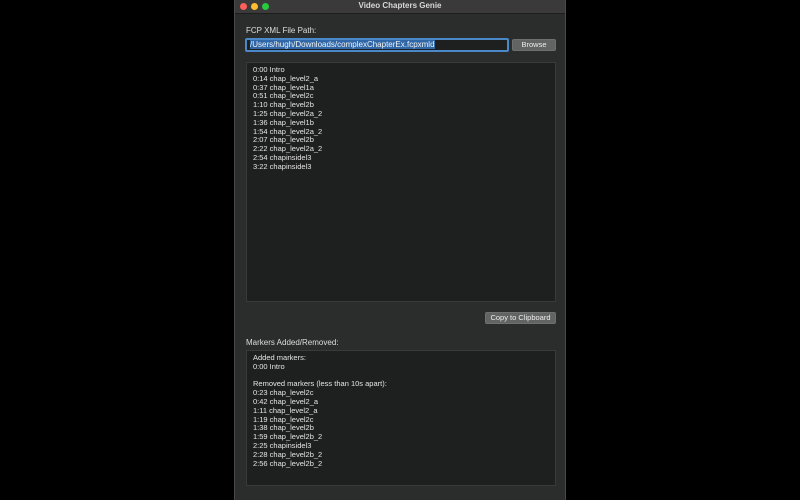 Image resolution: width=800 pixels, height=500 pixels. What do you see at coordinates (520, 318) in the screenshot?
I see `copy-to-clipboard-button: Copy to Clipboard` at bounding box center [520, 318].